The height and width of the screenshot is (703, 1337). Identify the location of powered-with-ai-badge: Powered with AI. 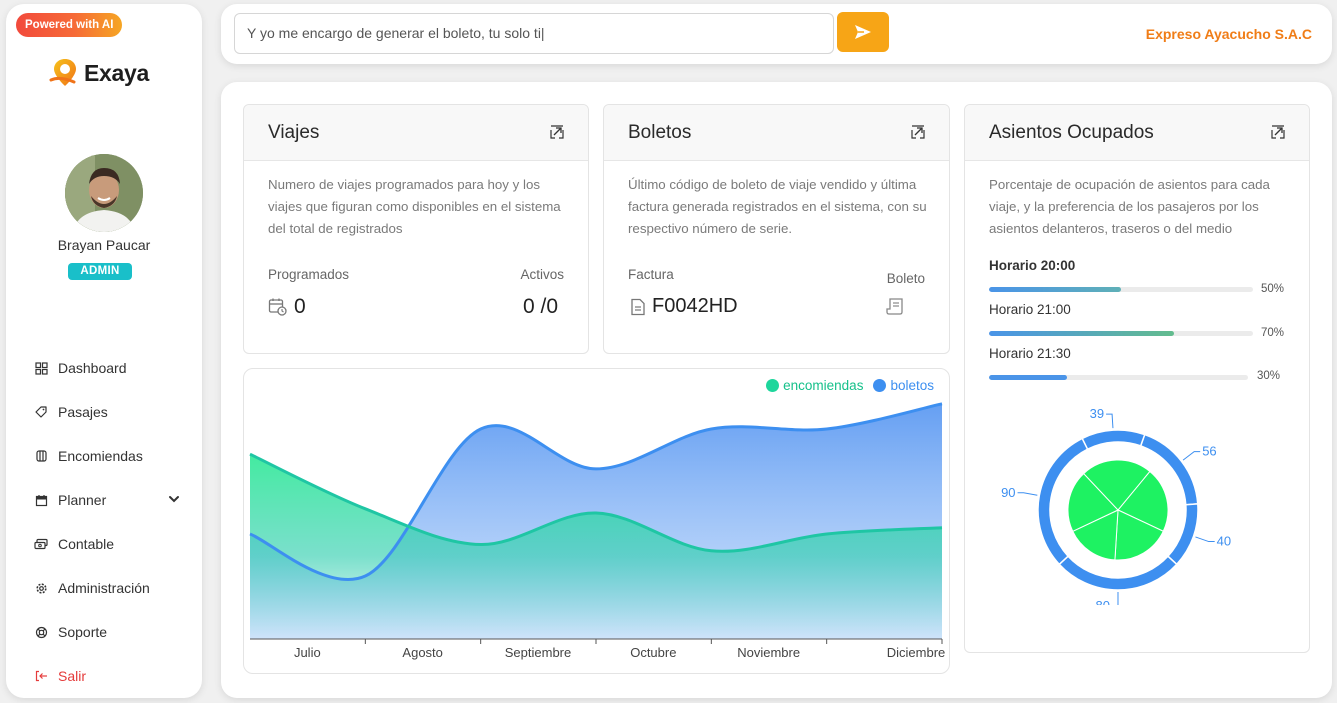
(69, 25).